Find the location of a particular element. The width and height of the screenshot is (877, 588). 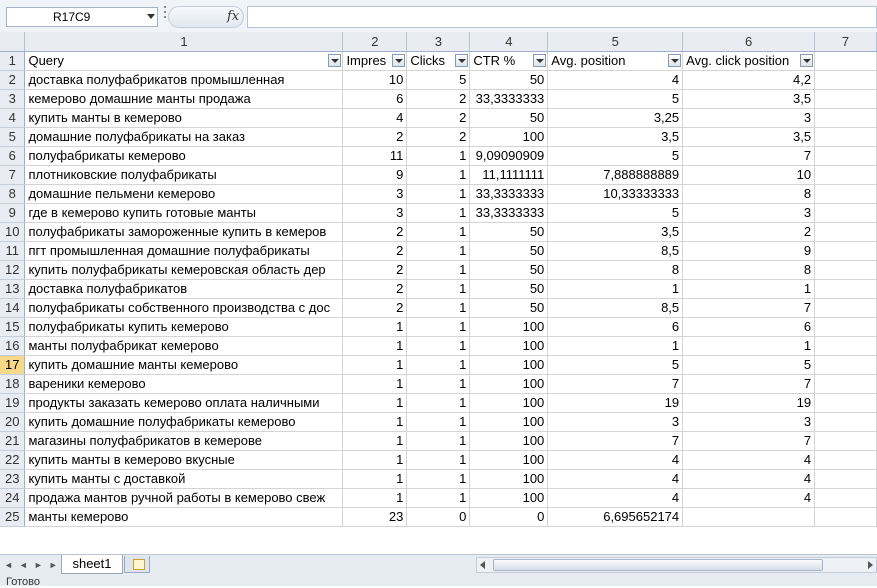

column-header-4: 4 is located at coordinates (509, 42).